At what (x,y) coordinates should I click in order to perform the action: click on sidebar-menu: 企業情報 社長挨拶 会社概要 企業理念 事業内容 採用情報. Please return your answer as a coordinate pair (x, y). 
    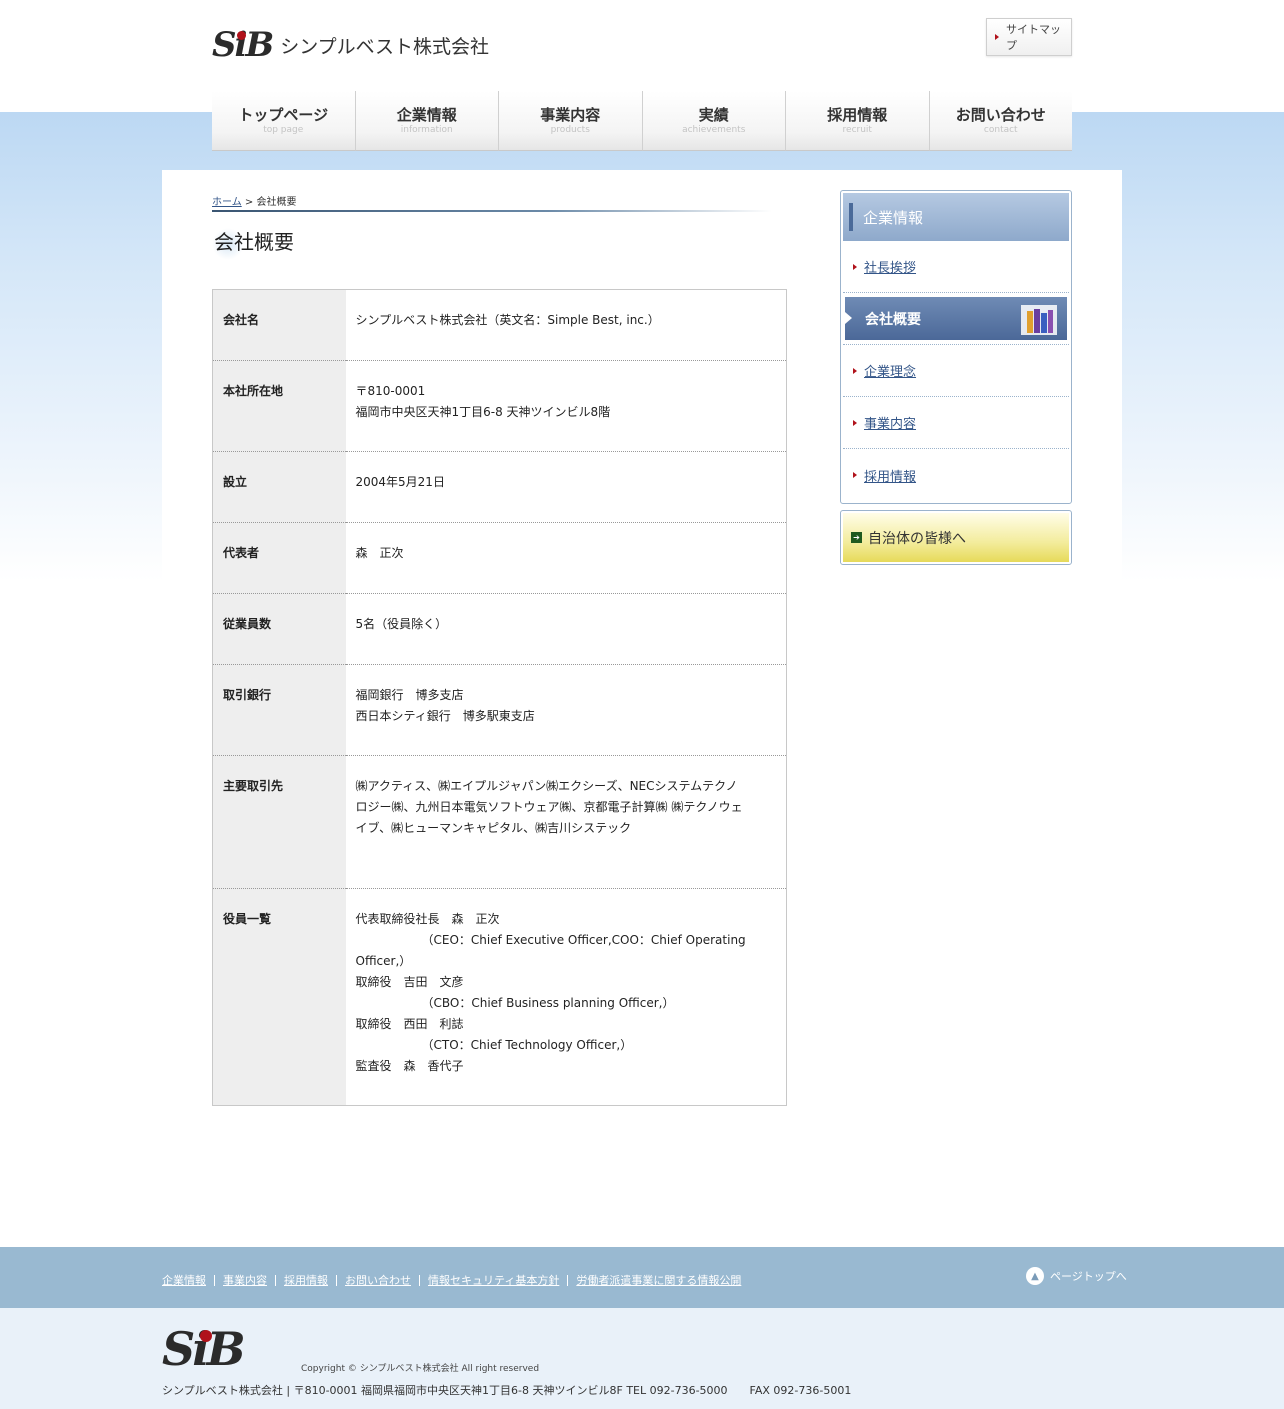
    Looking at the image, I should click on (956, 347).